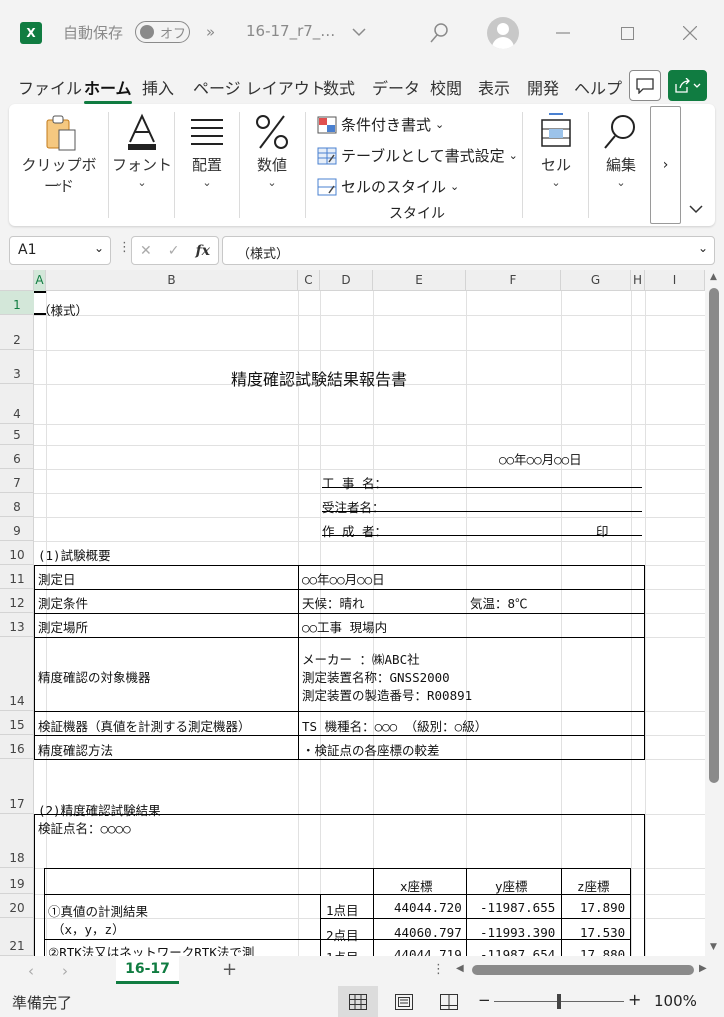  Describe the element at coordinates (146, 251) in the screenshot. I see `cancel-icon: ✕` at that location.